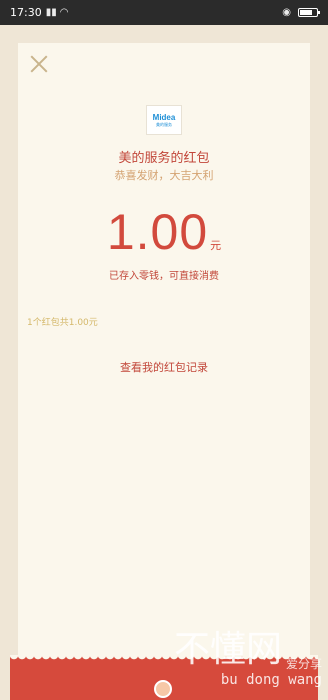 This screenshot has height=700, width=328. I want to click on close-icon, so click(39, 64).